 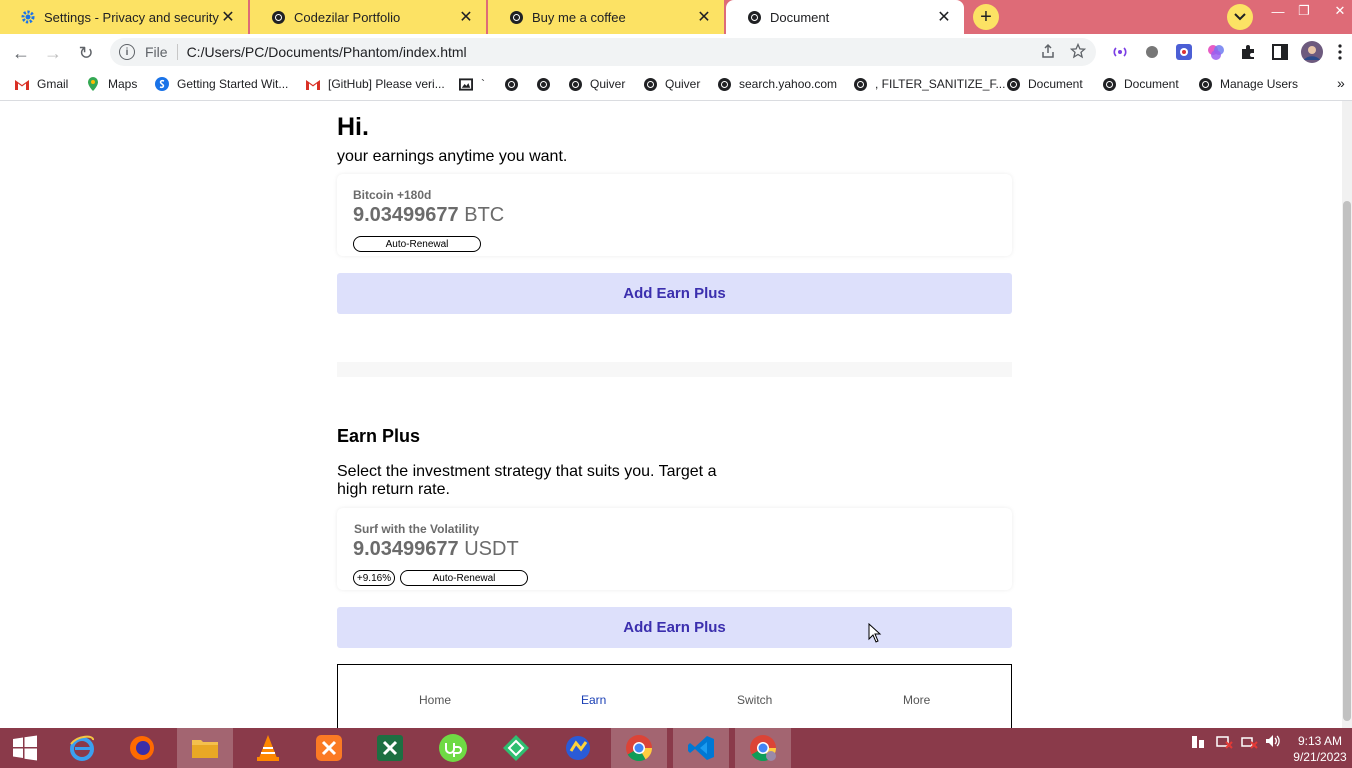 What do you see at coordinates (639, 748) in the screenshot?
I see `chrome-icon` at bounding box center [639, 748].